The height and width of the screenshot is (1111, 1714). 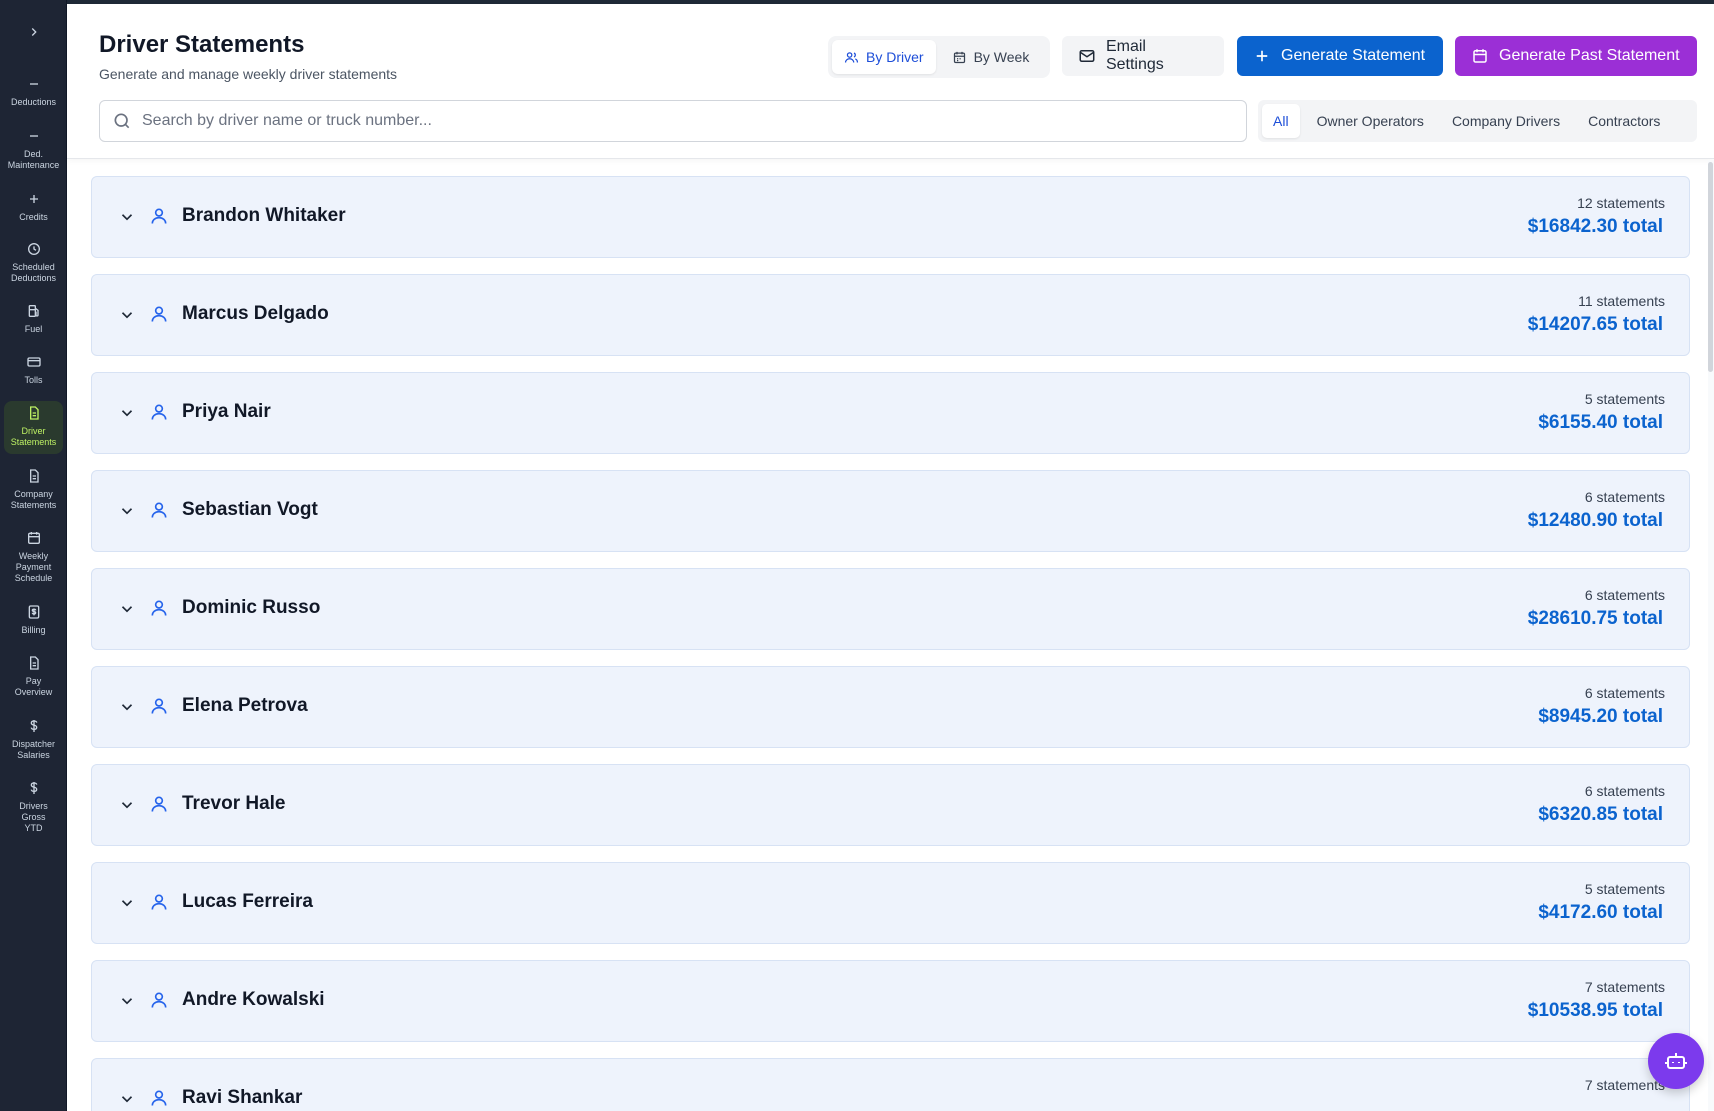 What do you see at coordinates (33, 686) in the screenshot?
I see `sidebar-item-label: Pay Overview` at bounding box center [33, 686].